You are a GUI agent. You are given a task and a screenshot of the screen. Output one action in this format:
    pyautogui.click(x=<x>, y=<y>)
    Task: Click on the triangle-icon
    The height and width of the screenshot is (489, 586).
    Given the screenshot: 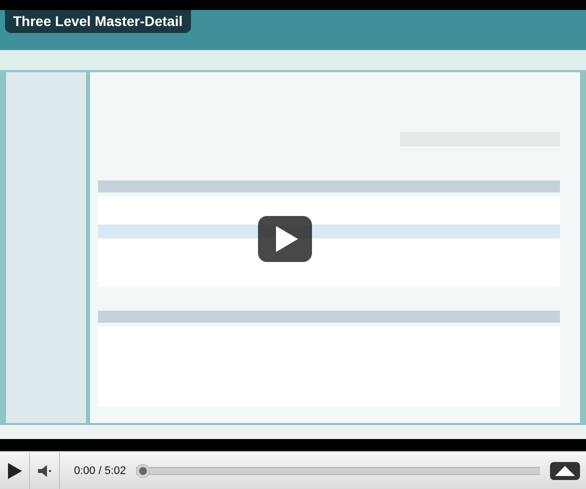 What is the action you would take?
    pyautogui.click(x=565, y=471)
    